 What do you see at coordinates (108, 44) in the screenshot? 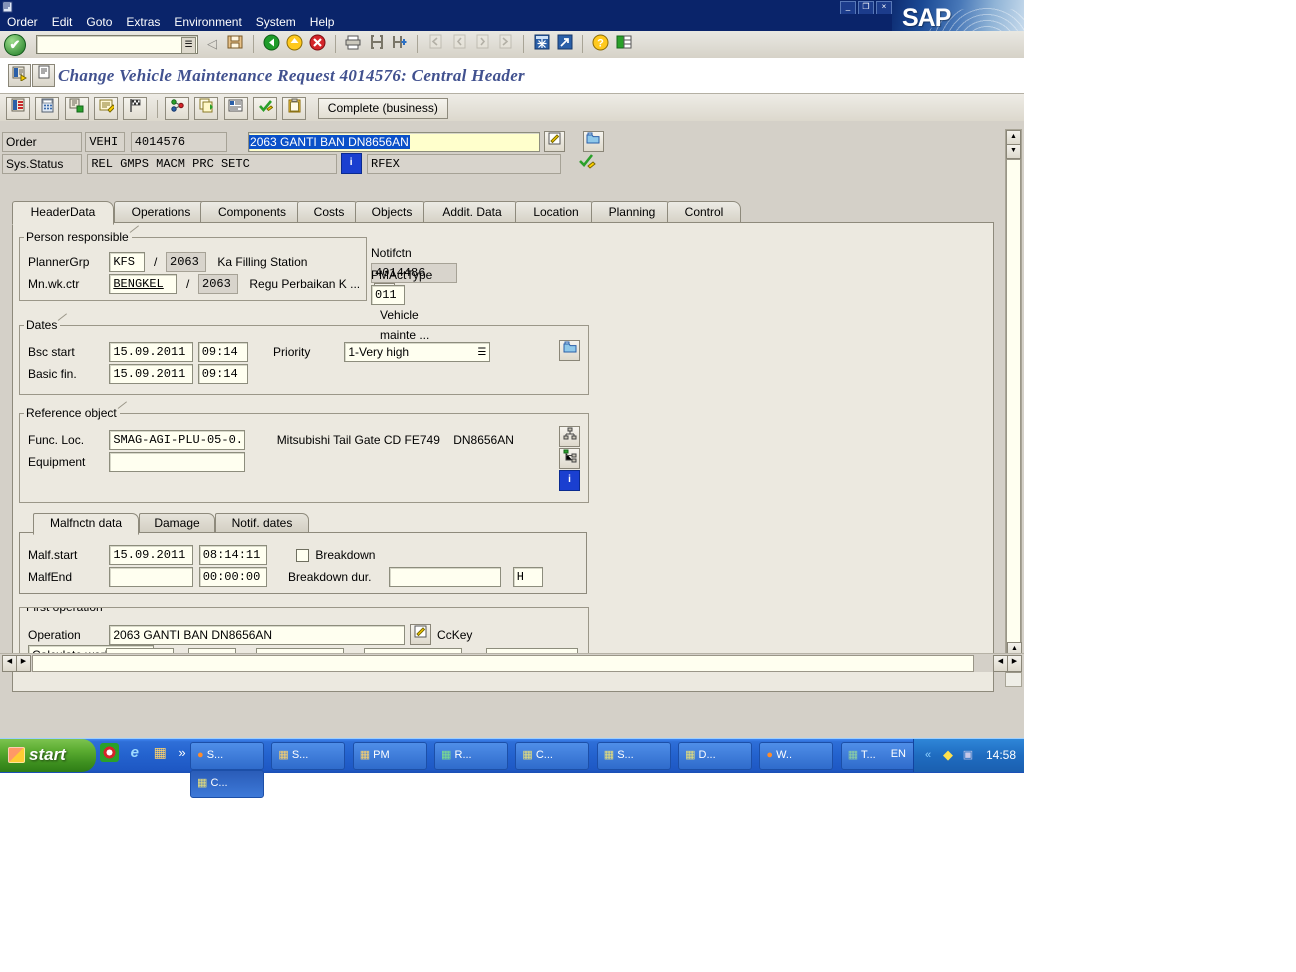
I see `command-input` at bounding box center [108, 44].